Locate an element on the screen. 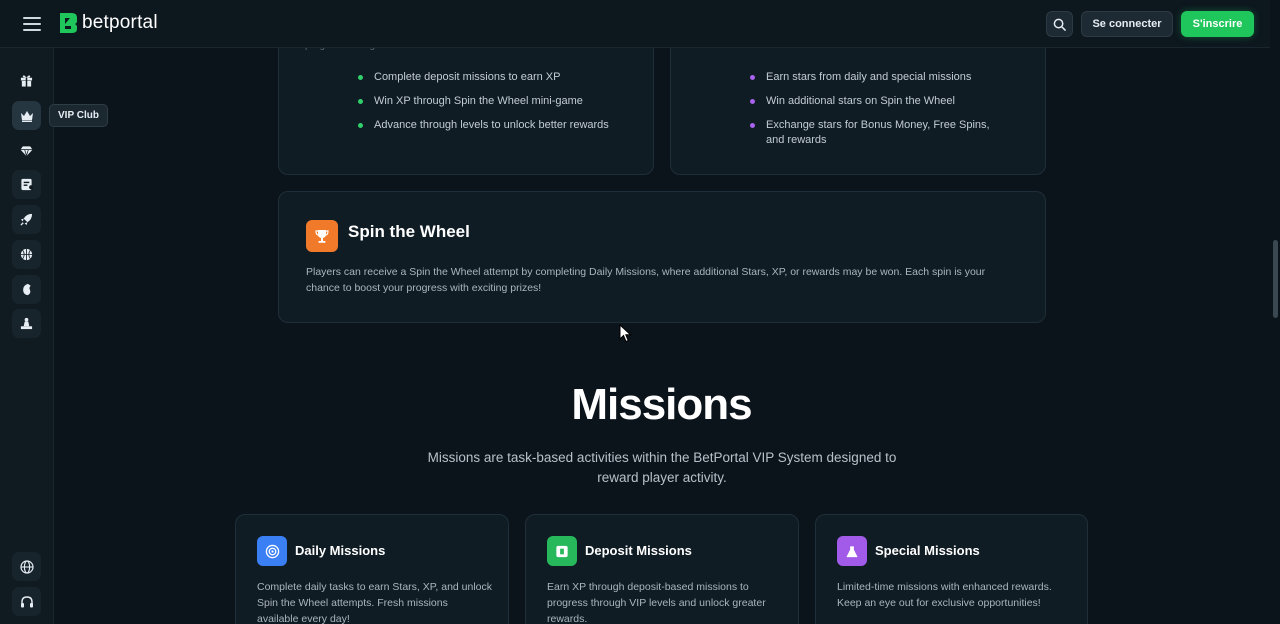 The width and height of the screenshot is (1280, 624). menu-icon is located at coordinates (32, 24).